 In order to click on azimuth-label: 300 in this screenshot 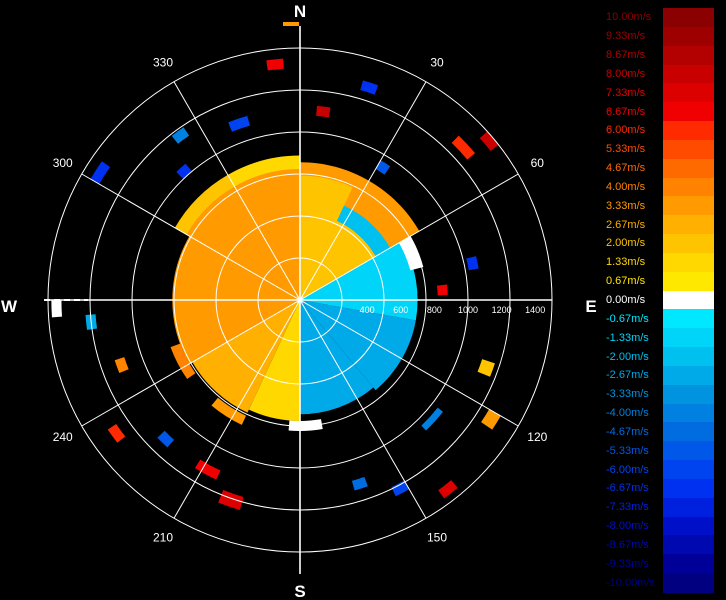, I will do `click(63, 163)`.